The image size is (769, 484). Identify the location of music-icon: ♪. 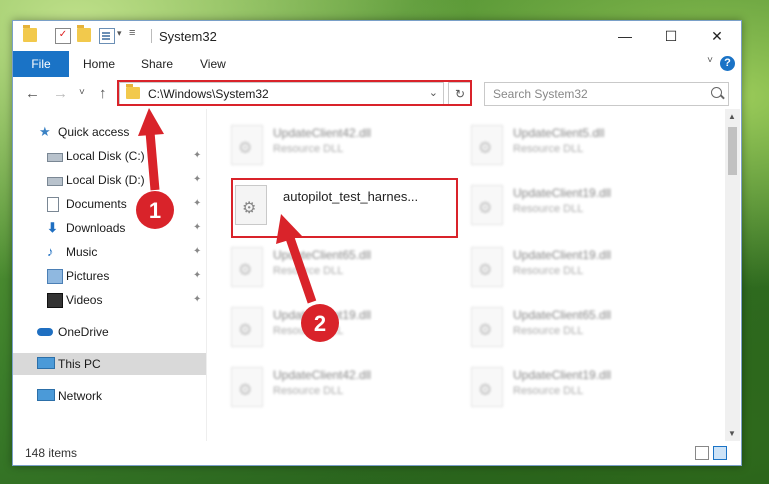
(50, 251).